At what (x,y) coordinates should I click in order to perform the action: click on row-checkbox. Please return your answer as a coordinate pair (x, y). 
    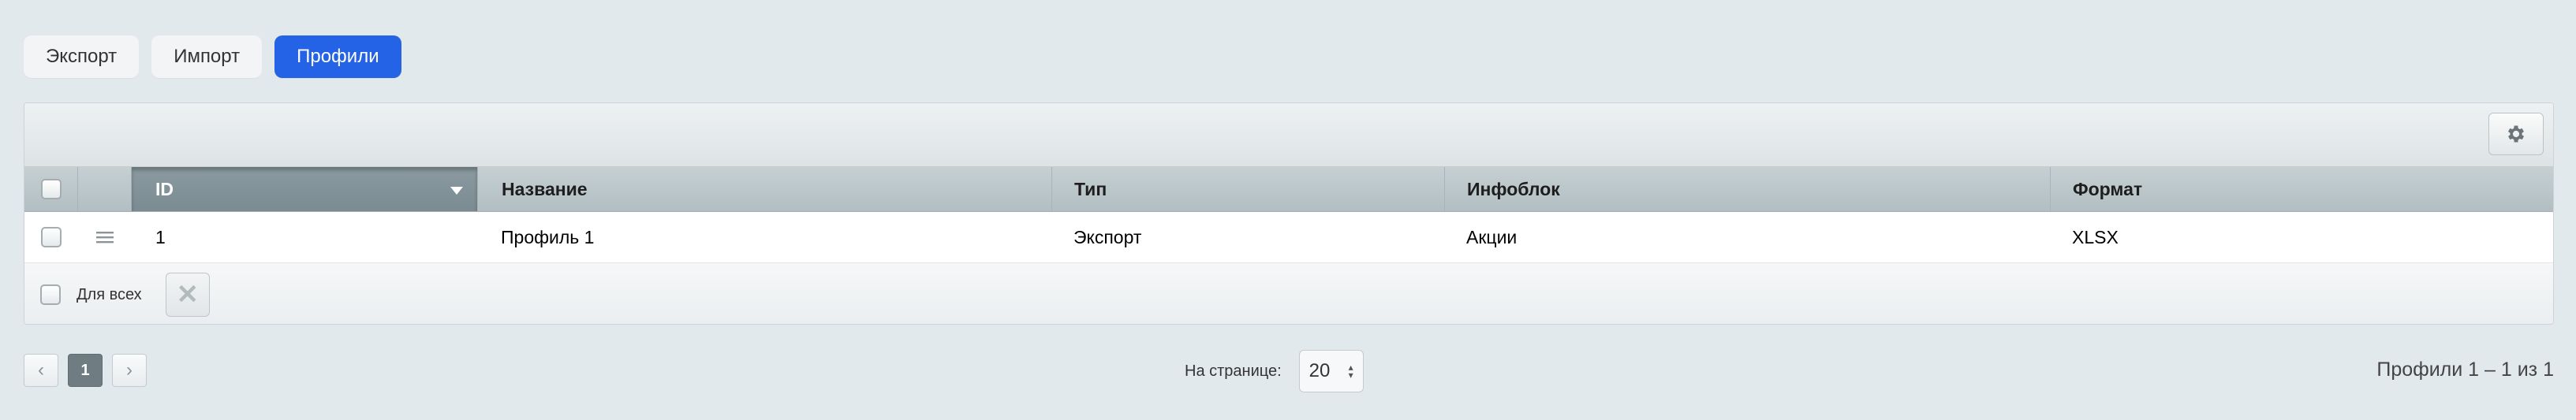
    Looking at the image, I should click on (51, 237).